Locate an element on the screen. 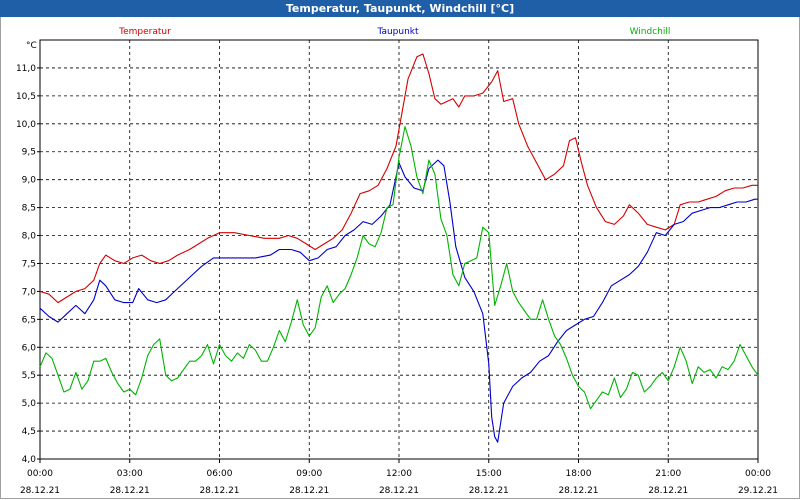 This screenshot has height=500, width=800. x-tick-time-label: 18:00 is located at coordinates (579, 474).